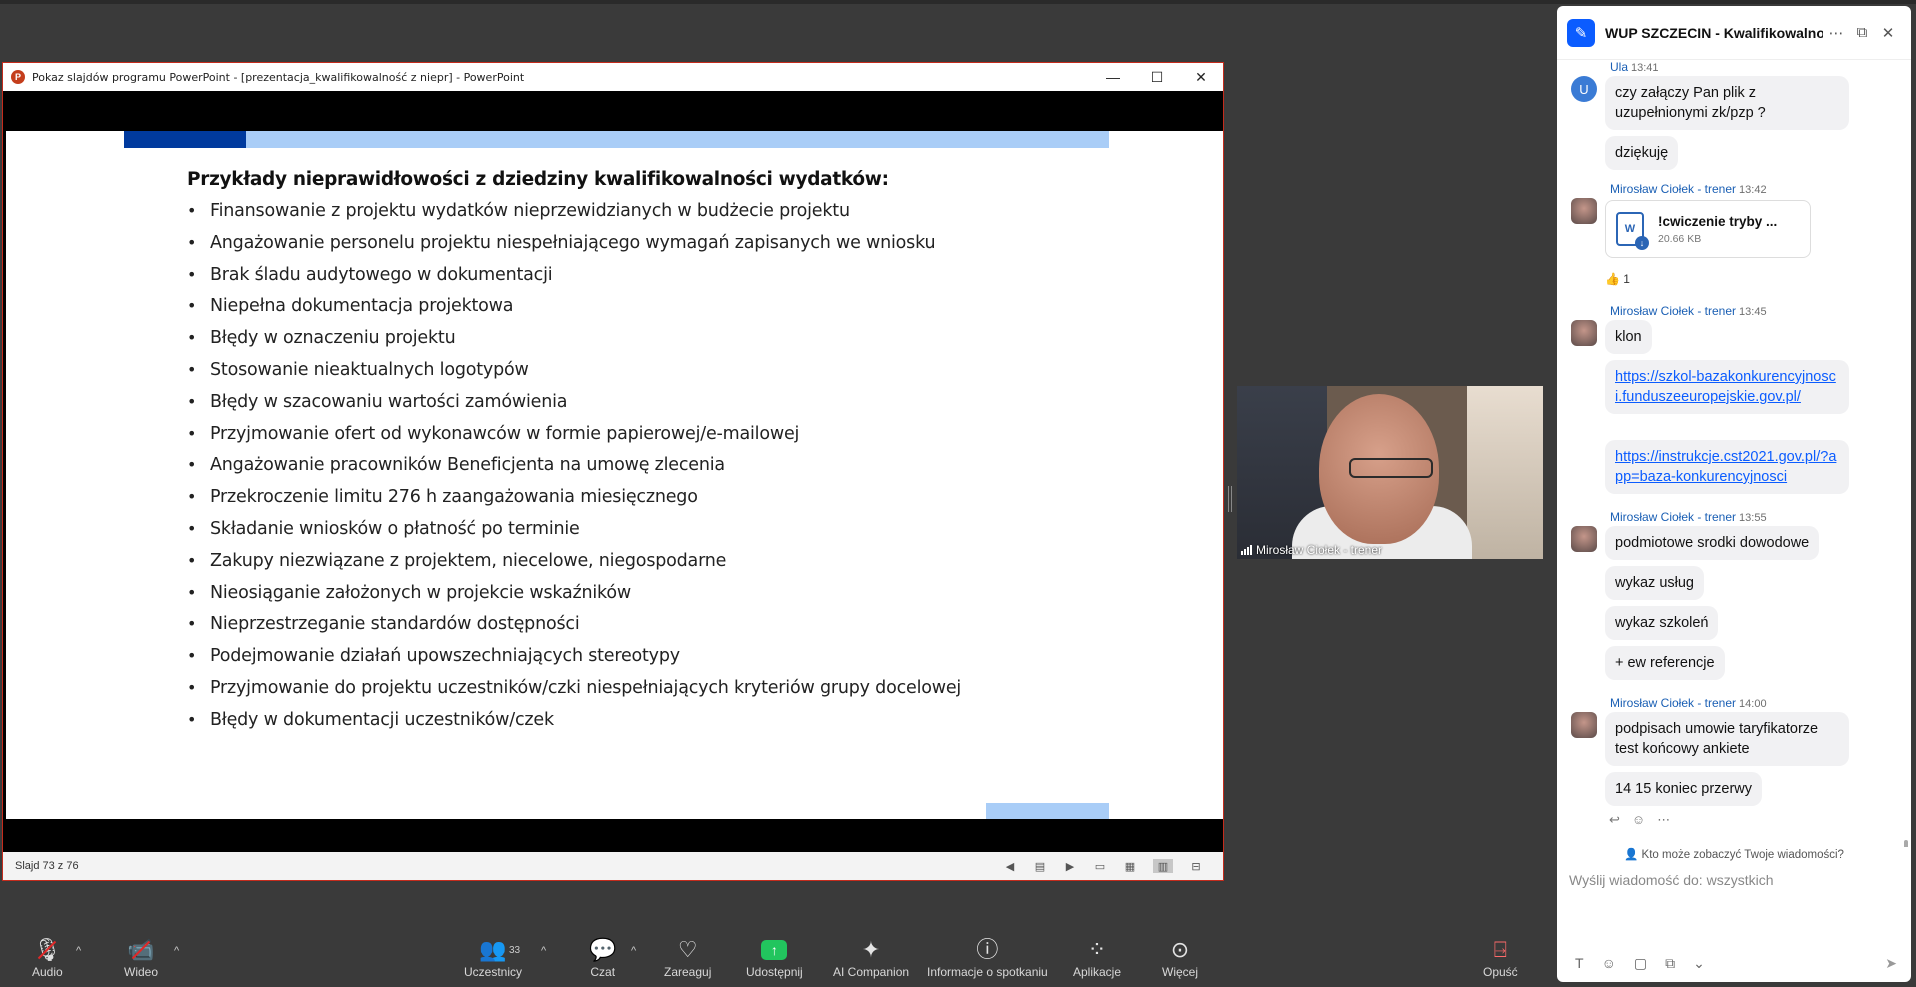 This screenshot has height=987, width=1916. I want to click on share-button: ↑ Udostępnij, so click(774, 958).